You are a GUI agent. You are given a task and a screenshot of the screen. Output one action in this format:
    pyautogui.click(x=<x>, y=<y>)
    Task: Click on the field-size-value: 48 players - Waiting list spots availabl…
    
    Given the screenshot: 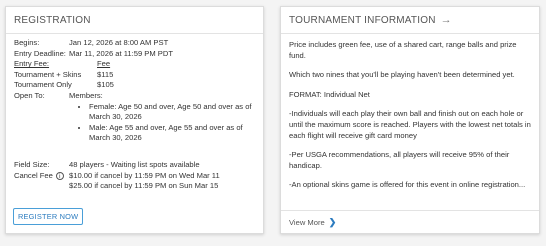 What is the action you would take?
    pyautogui.click(x=134, y=164)
    